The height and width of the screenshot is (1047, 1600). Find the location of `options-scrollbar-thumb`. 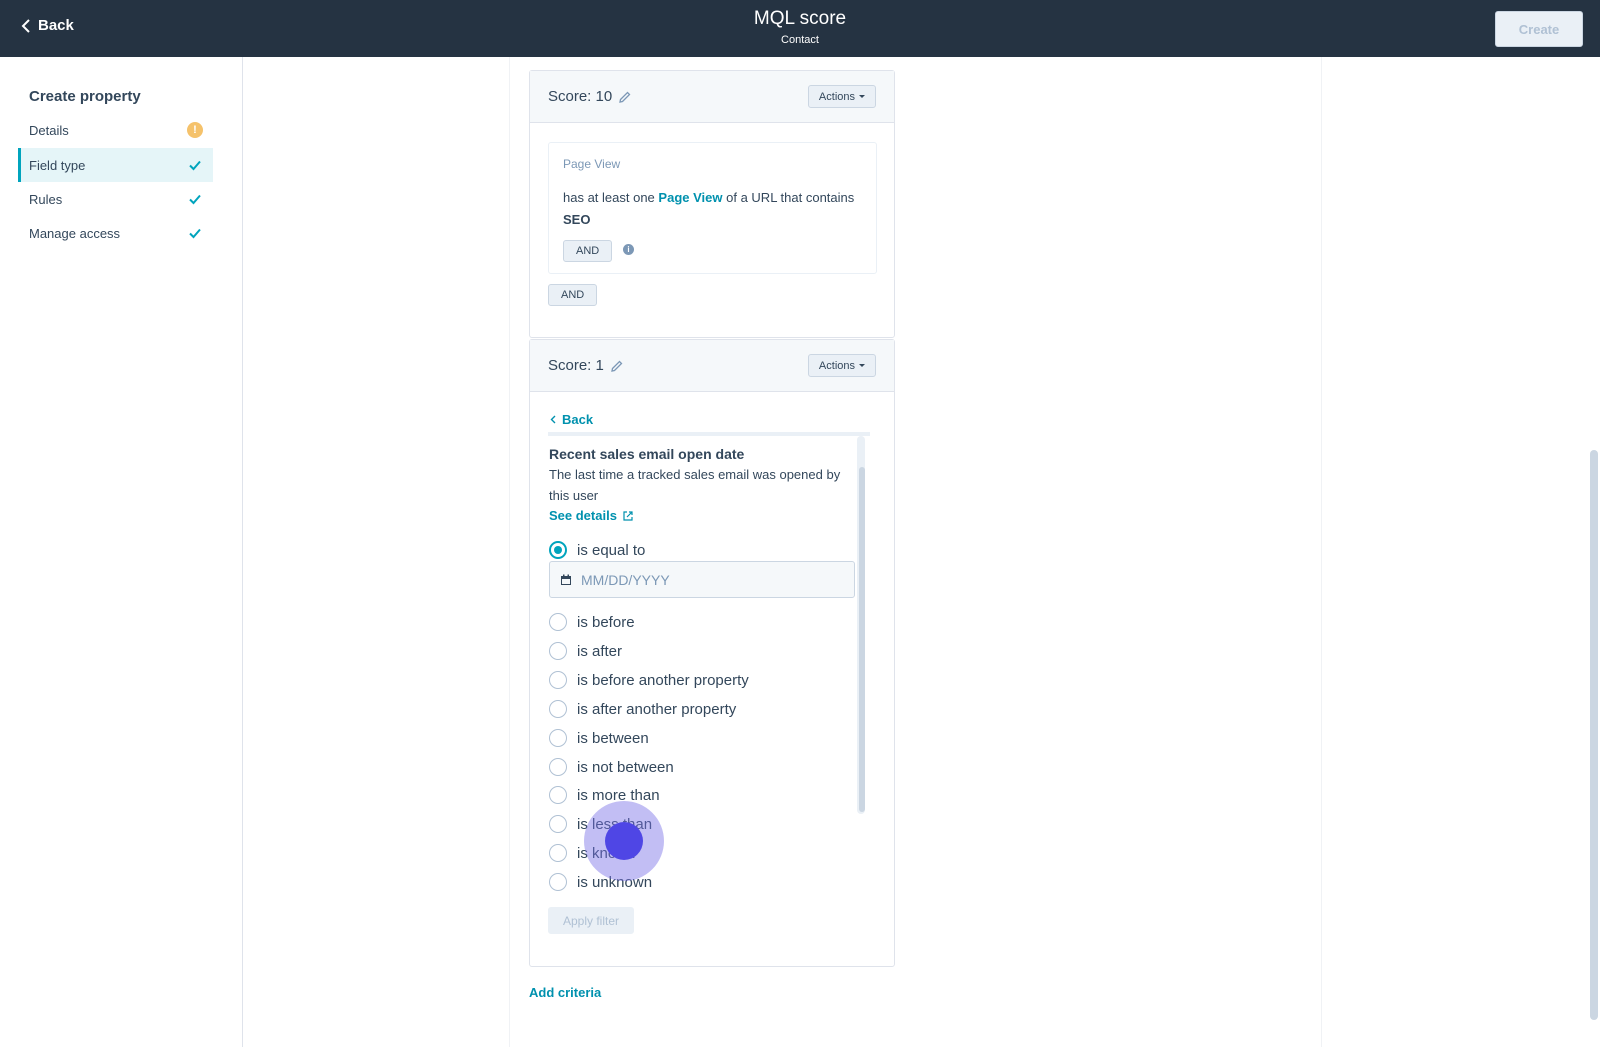

options-scrollbar-thumb is located at coordinates (862, 639).